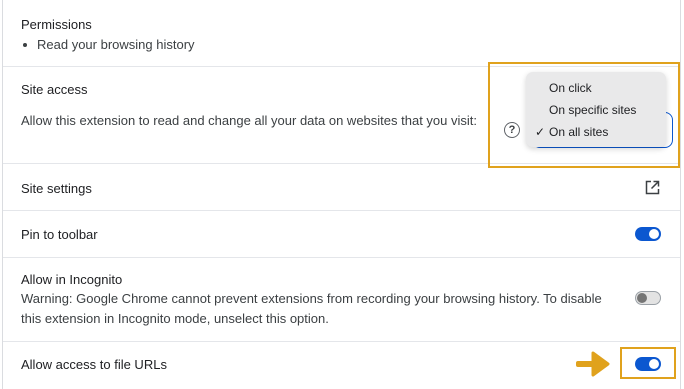 Image resolution: width=684 pixels, height=389 pixels. Describe the element at coordinates (59, 234) in the screenshot. I see `pin-to-toolbar-label: Pin to toolbar` at that location.